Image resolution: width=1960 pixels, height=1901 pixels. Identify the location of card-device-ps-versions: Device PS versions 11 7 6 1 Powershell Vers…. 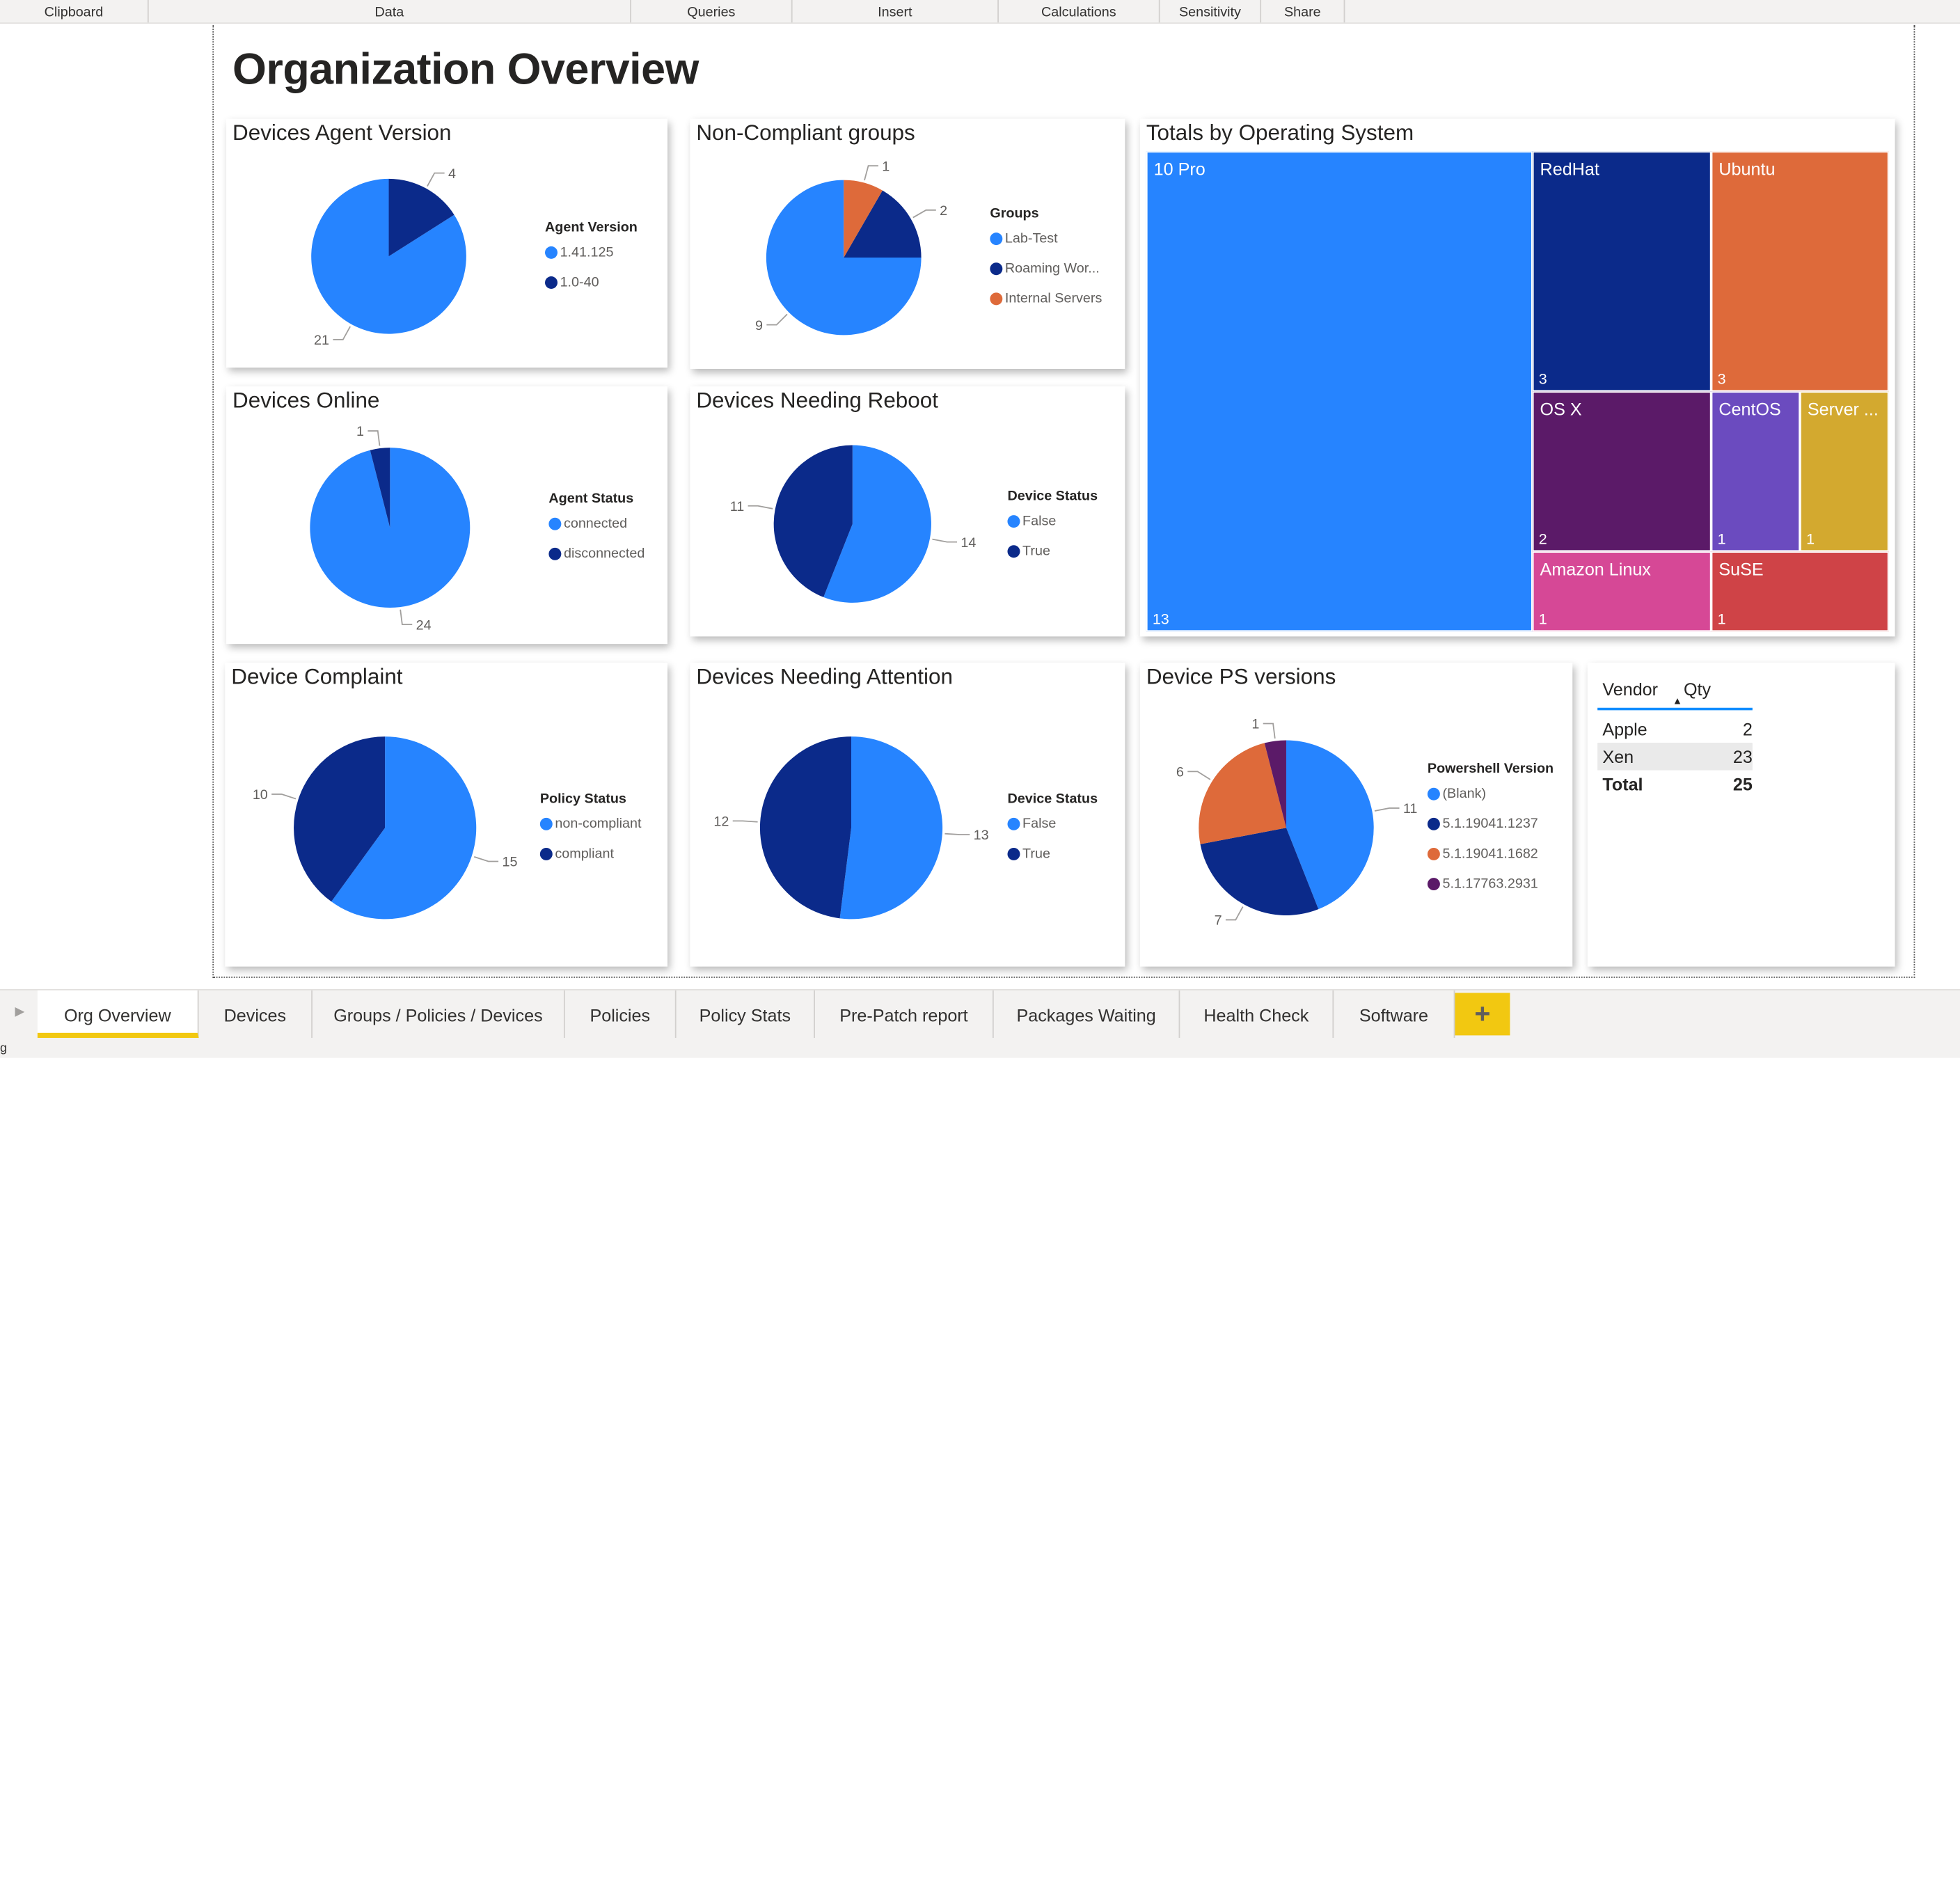
(1356, 815).